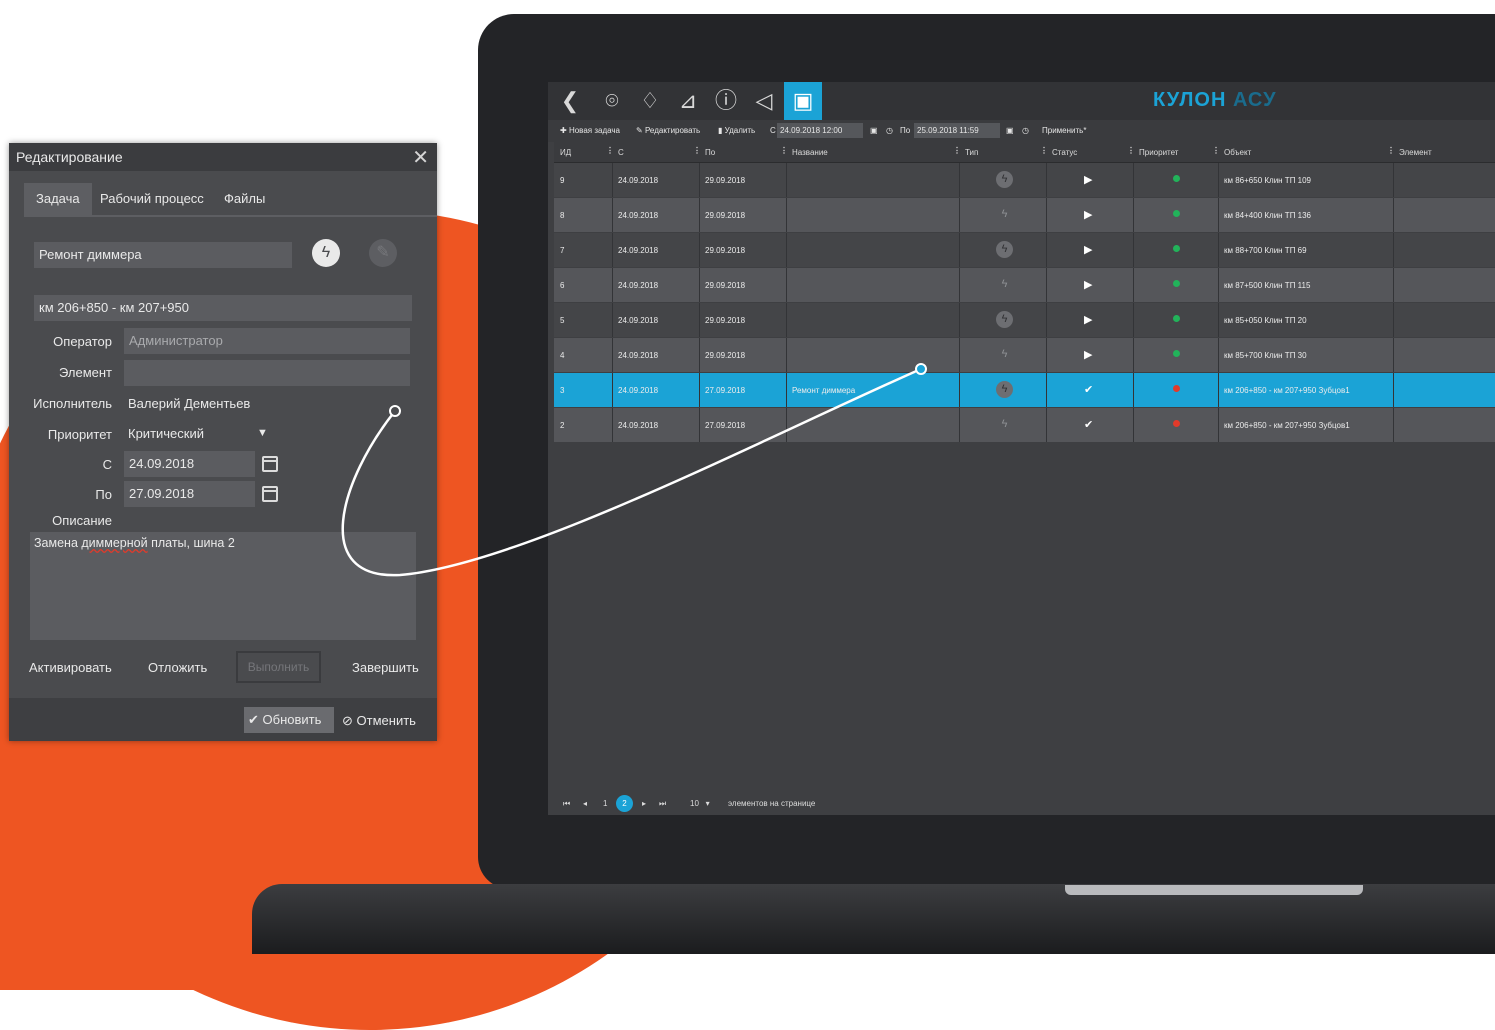  Describe the element at coordinates (725, 425) in the screenshot. I see `cell-to: 27.09.2018` at that location.